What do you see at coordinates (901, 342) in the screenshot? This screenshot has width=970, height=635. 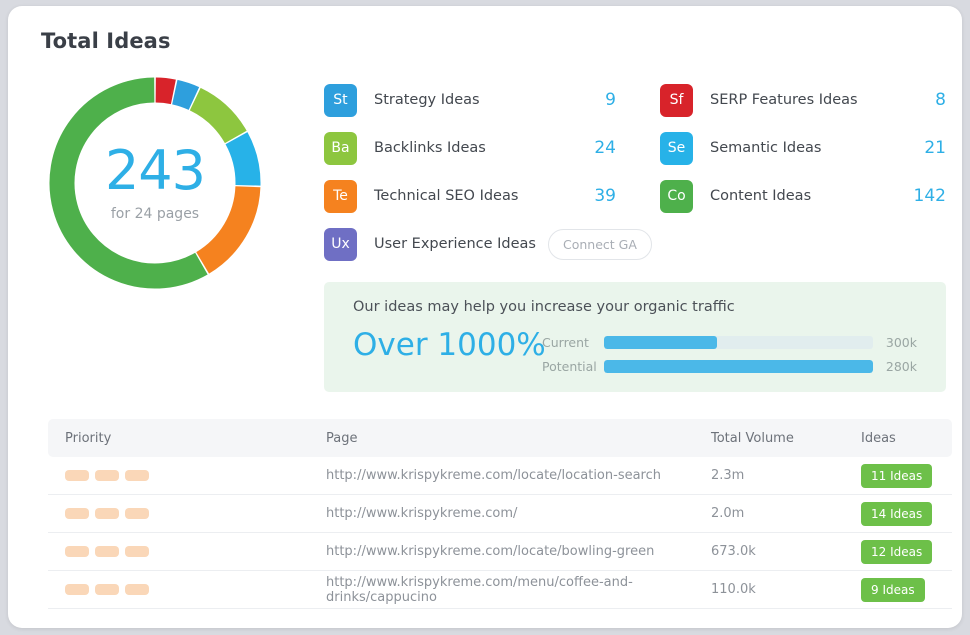 I see `traffic-bar-value: 300k` at bounding box center [901, 342].